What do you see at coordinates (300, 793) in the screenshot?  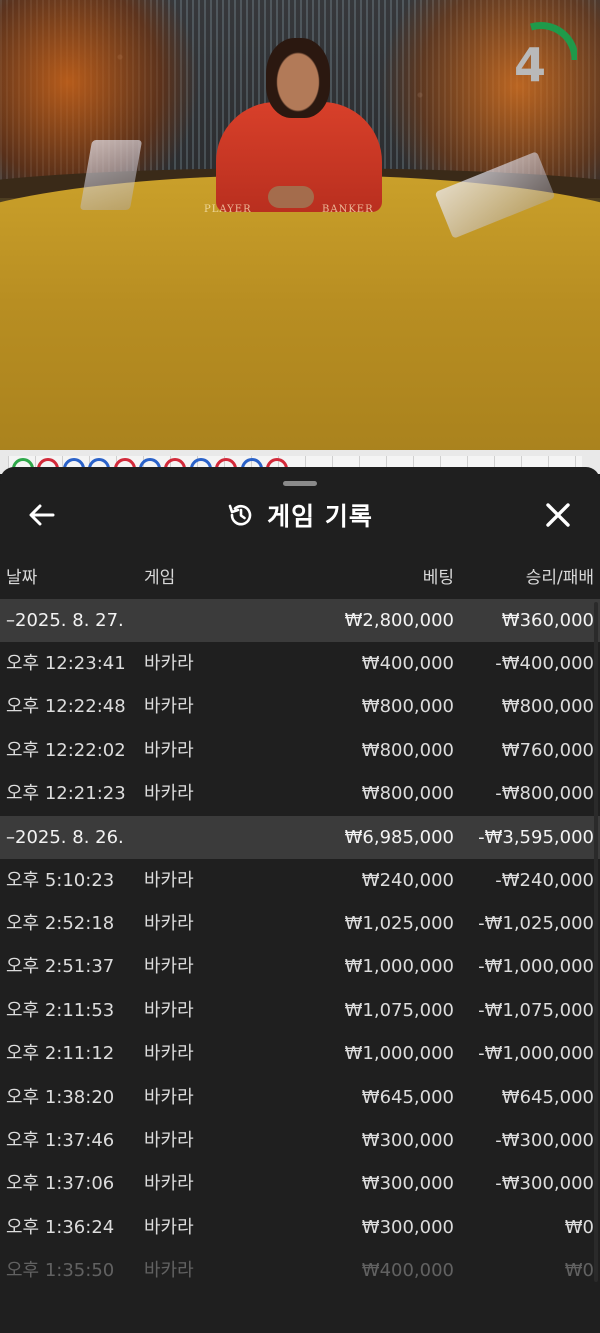 I see `table-row: 오후 12:21:23 바카라 ₩800,000 -₩800,000` at bounding box center [300, 793].